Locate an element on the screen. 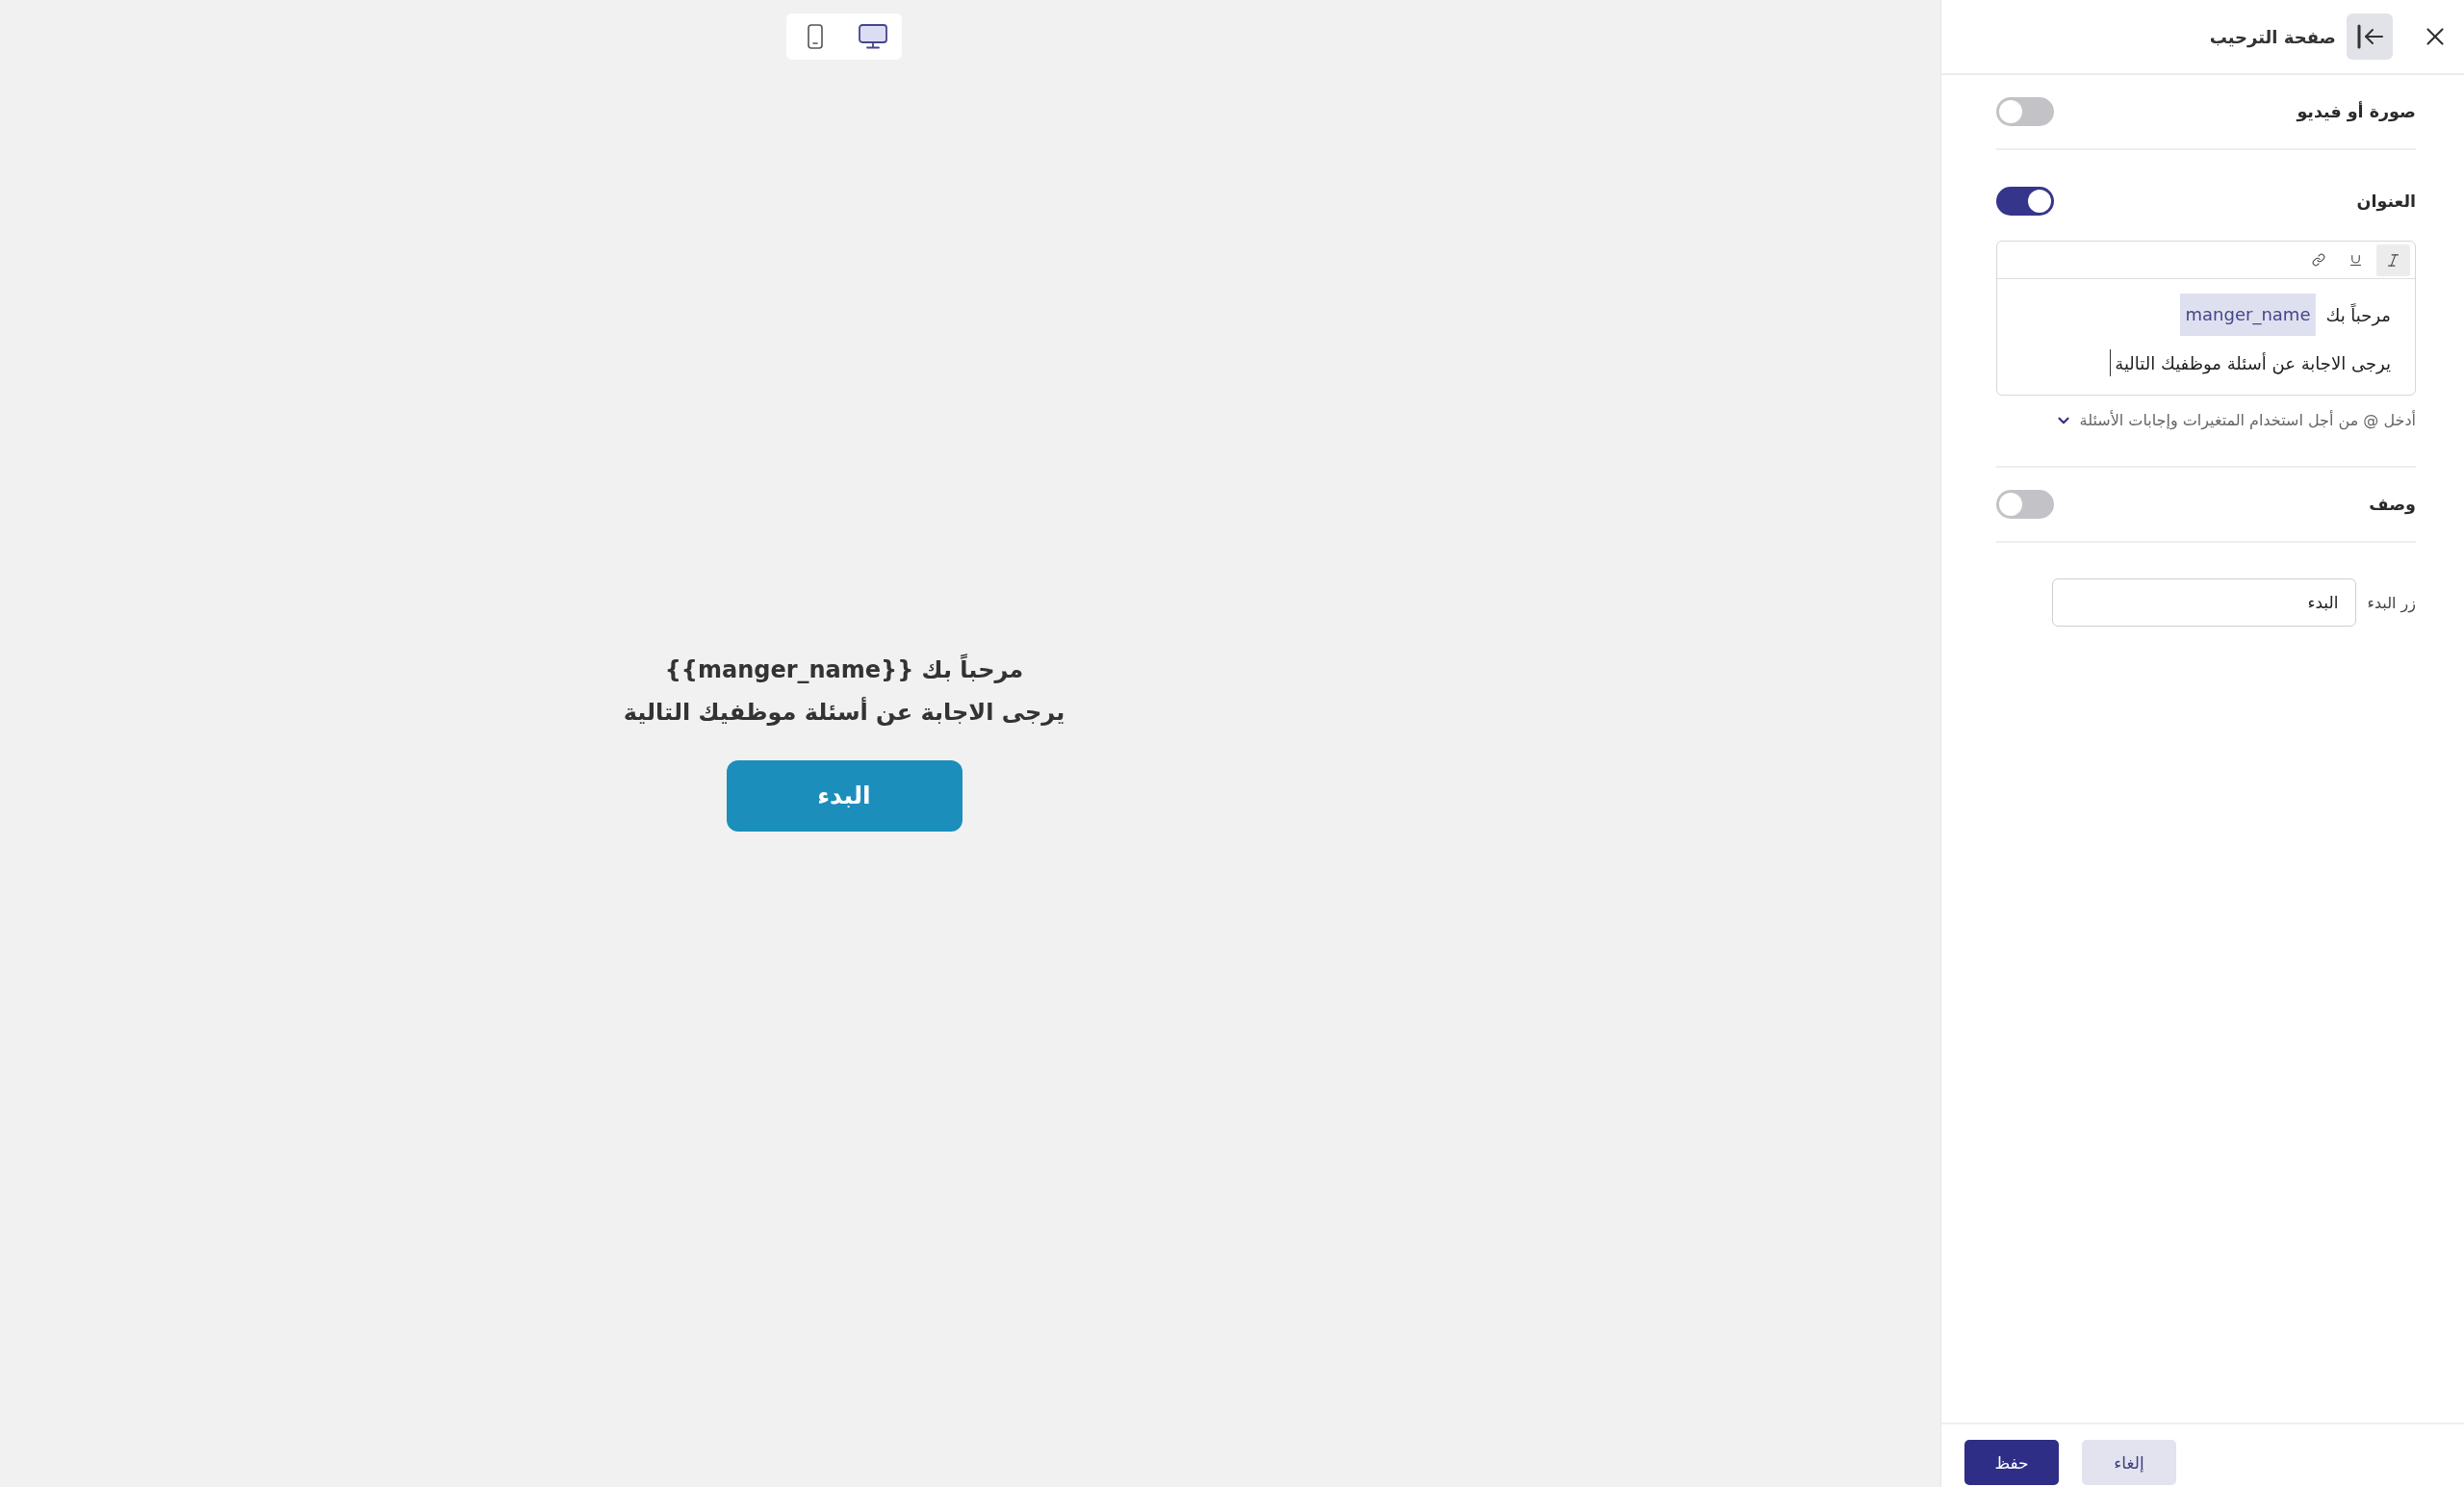 This screenshot has width=2464, height=1487. italic-icon is located at coordinates (2393, 260).